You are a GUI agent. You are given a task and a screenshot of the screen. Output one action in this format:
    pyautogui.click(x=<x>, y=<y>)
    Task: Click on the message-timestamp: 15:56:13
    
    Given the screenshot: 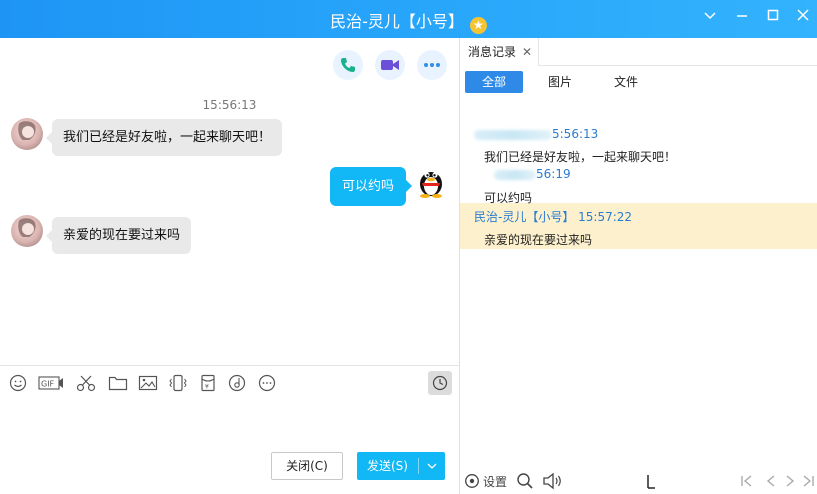 What is the action you would take?
    pyautogui.click(x=229, y=105)
    